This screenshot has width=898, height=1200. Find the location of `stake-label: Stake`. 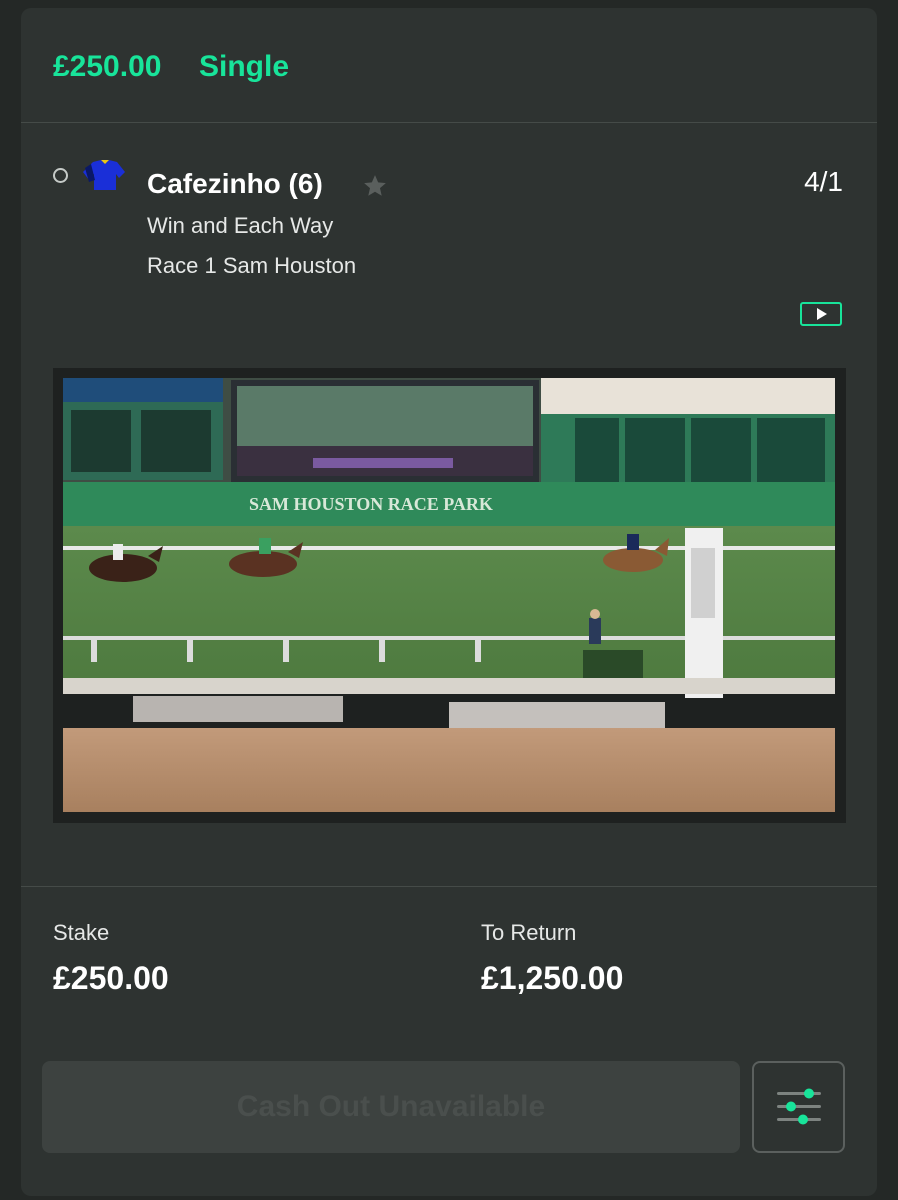

stake-label: Stake is located at coordinates (81, 932).